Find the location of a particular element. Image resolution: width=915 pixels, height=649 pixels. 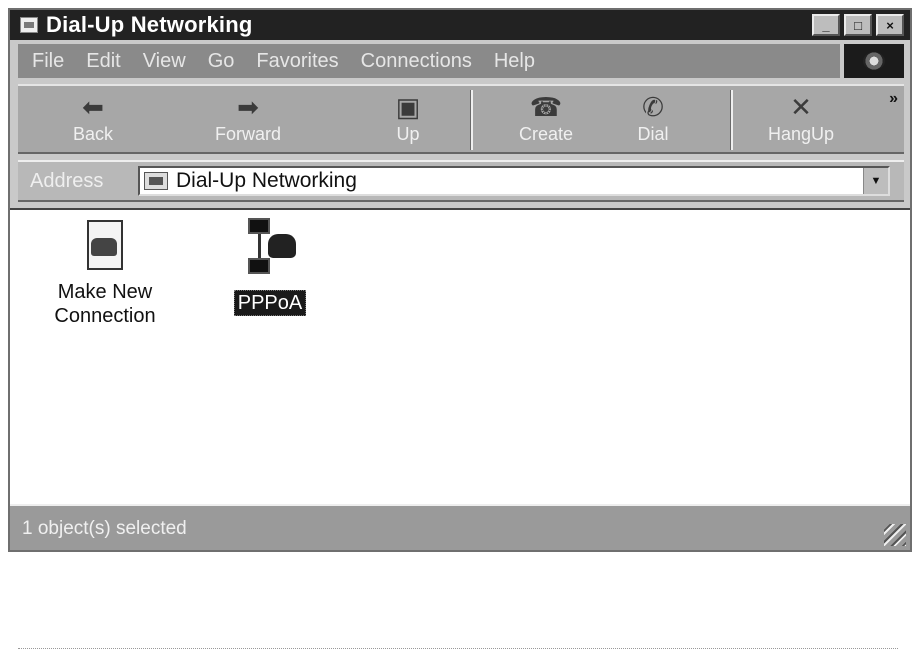

address-input: Dial-Up Networking ▼ is located at coordinates (514, 181).